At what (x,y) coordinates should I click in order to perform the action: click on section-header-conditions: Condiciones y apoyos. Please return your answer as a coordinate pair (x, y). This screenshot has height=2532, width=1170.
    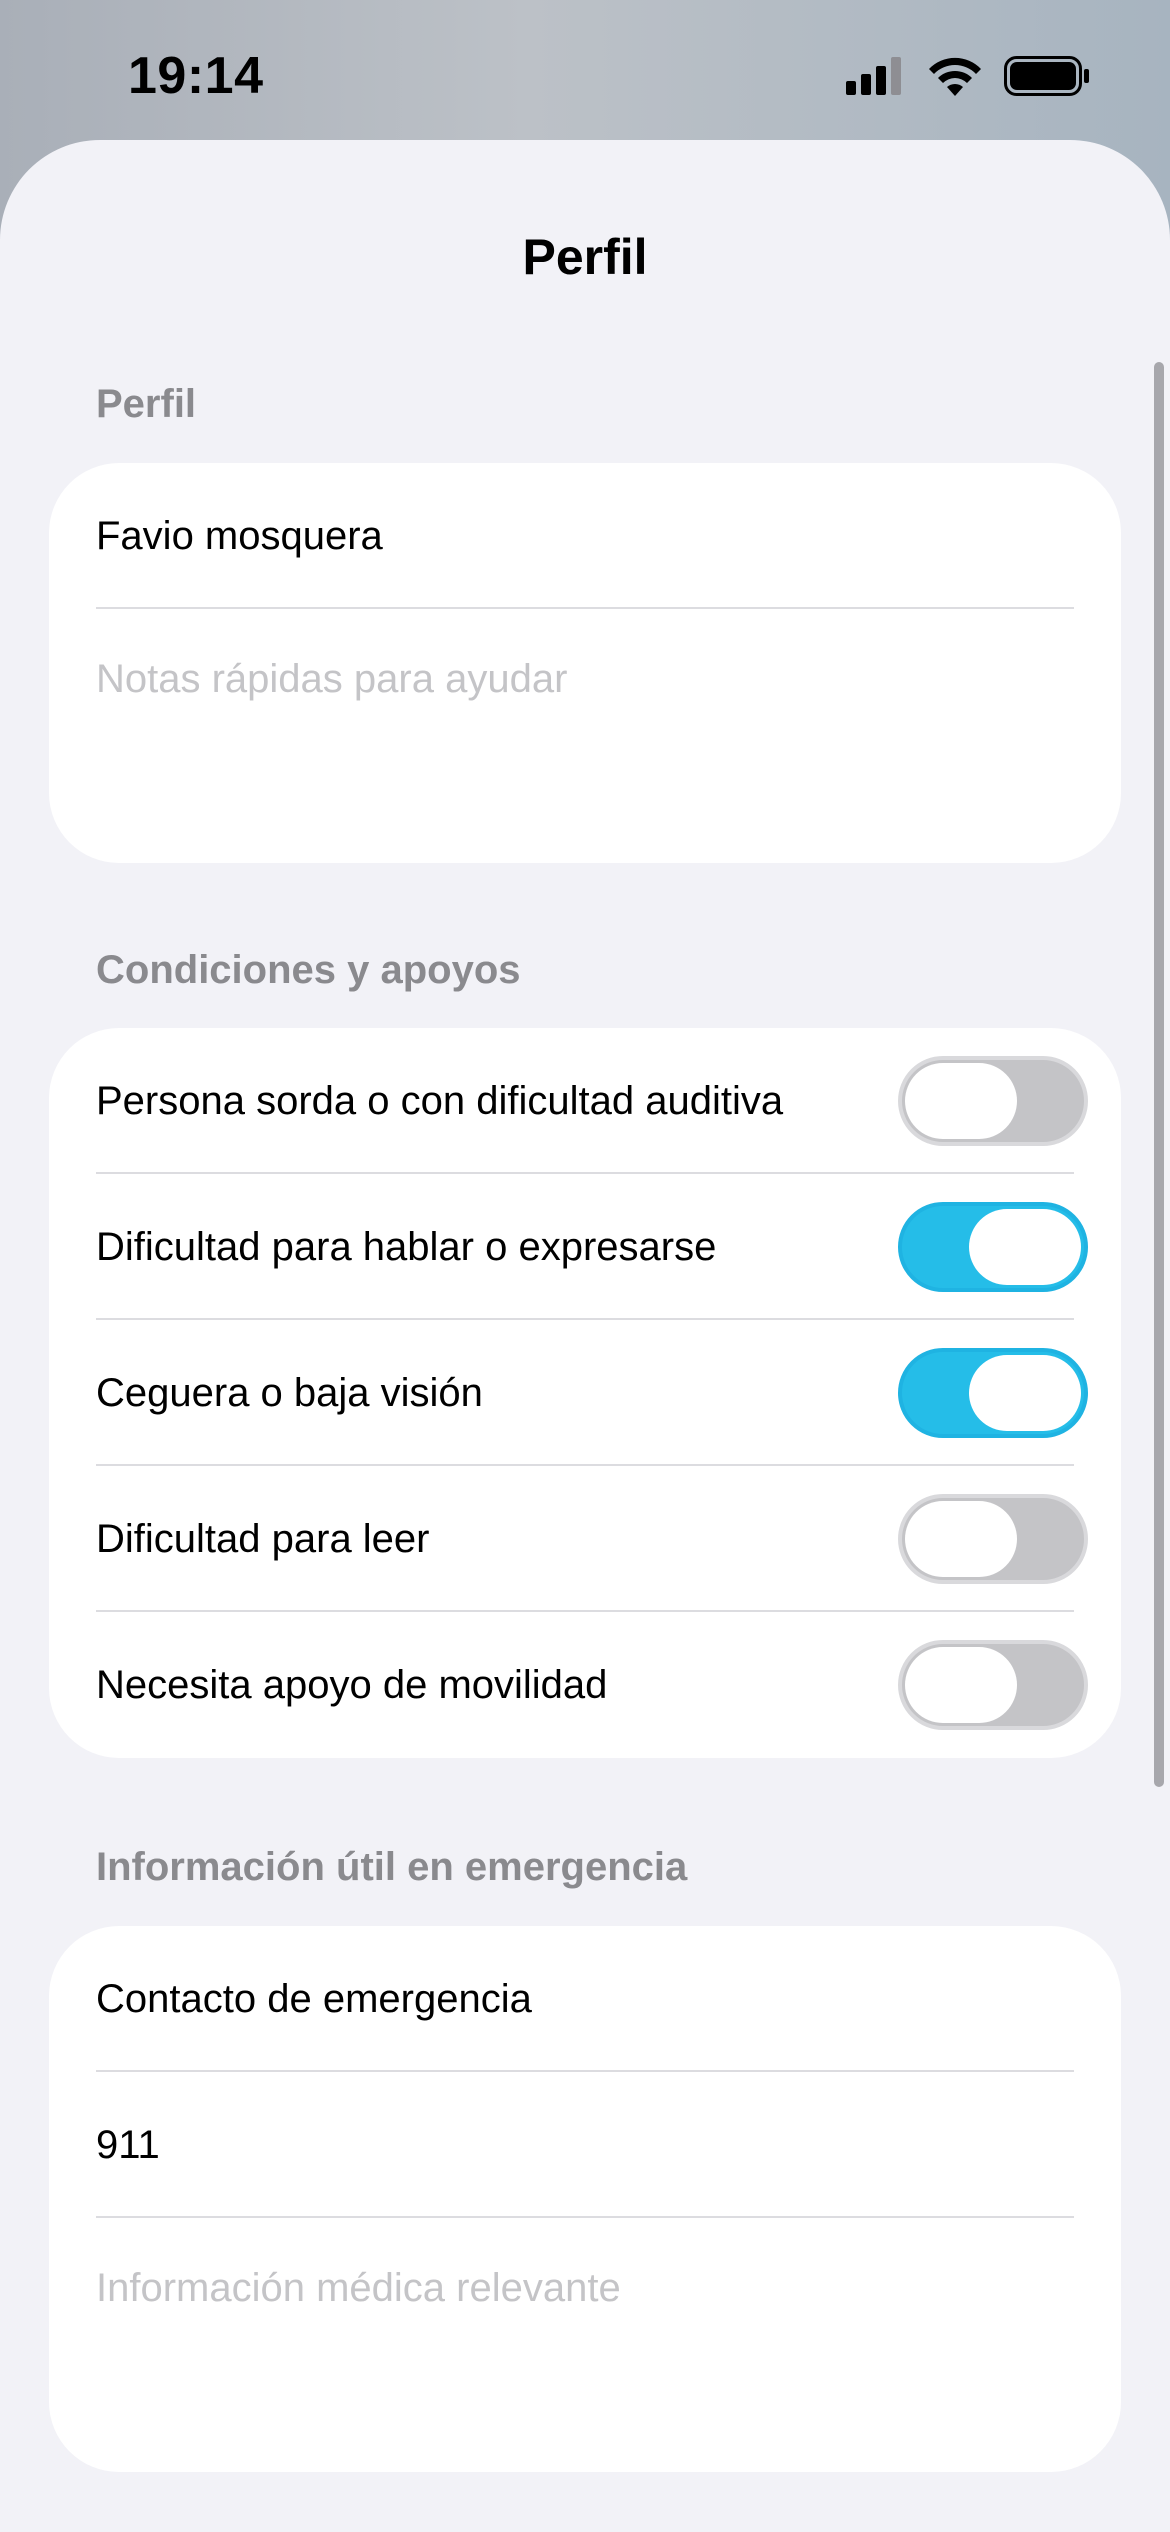
    Looking at the image, I should click on (308, 970).